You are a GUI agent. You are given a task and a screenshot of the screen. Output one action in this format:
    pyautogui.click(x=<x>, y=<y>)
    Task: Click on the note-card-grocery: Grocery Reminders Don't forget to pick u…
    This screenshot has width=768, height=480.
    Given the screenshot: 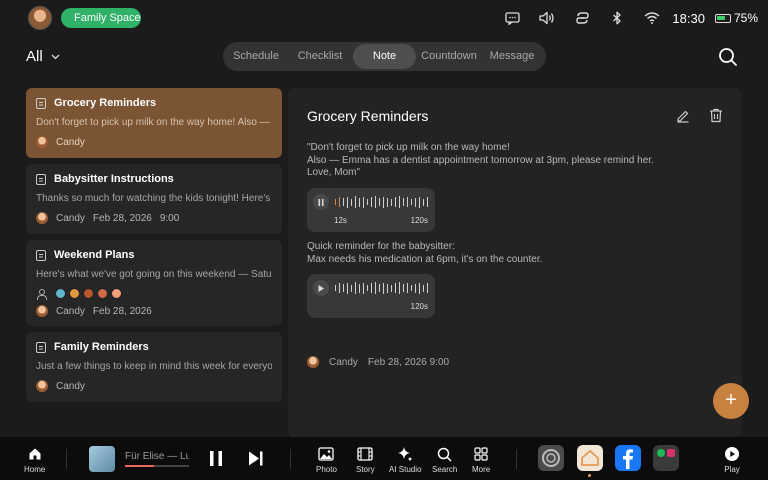 What is the action you would take?
    pyautogui.click(x=154, y=123)
    